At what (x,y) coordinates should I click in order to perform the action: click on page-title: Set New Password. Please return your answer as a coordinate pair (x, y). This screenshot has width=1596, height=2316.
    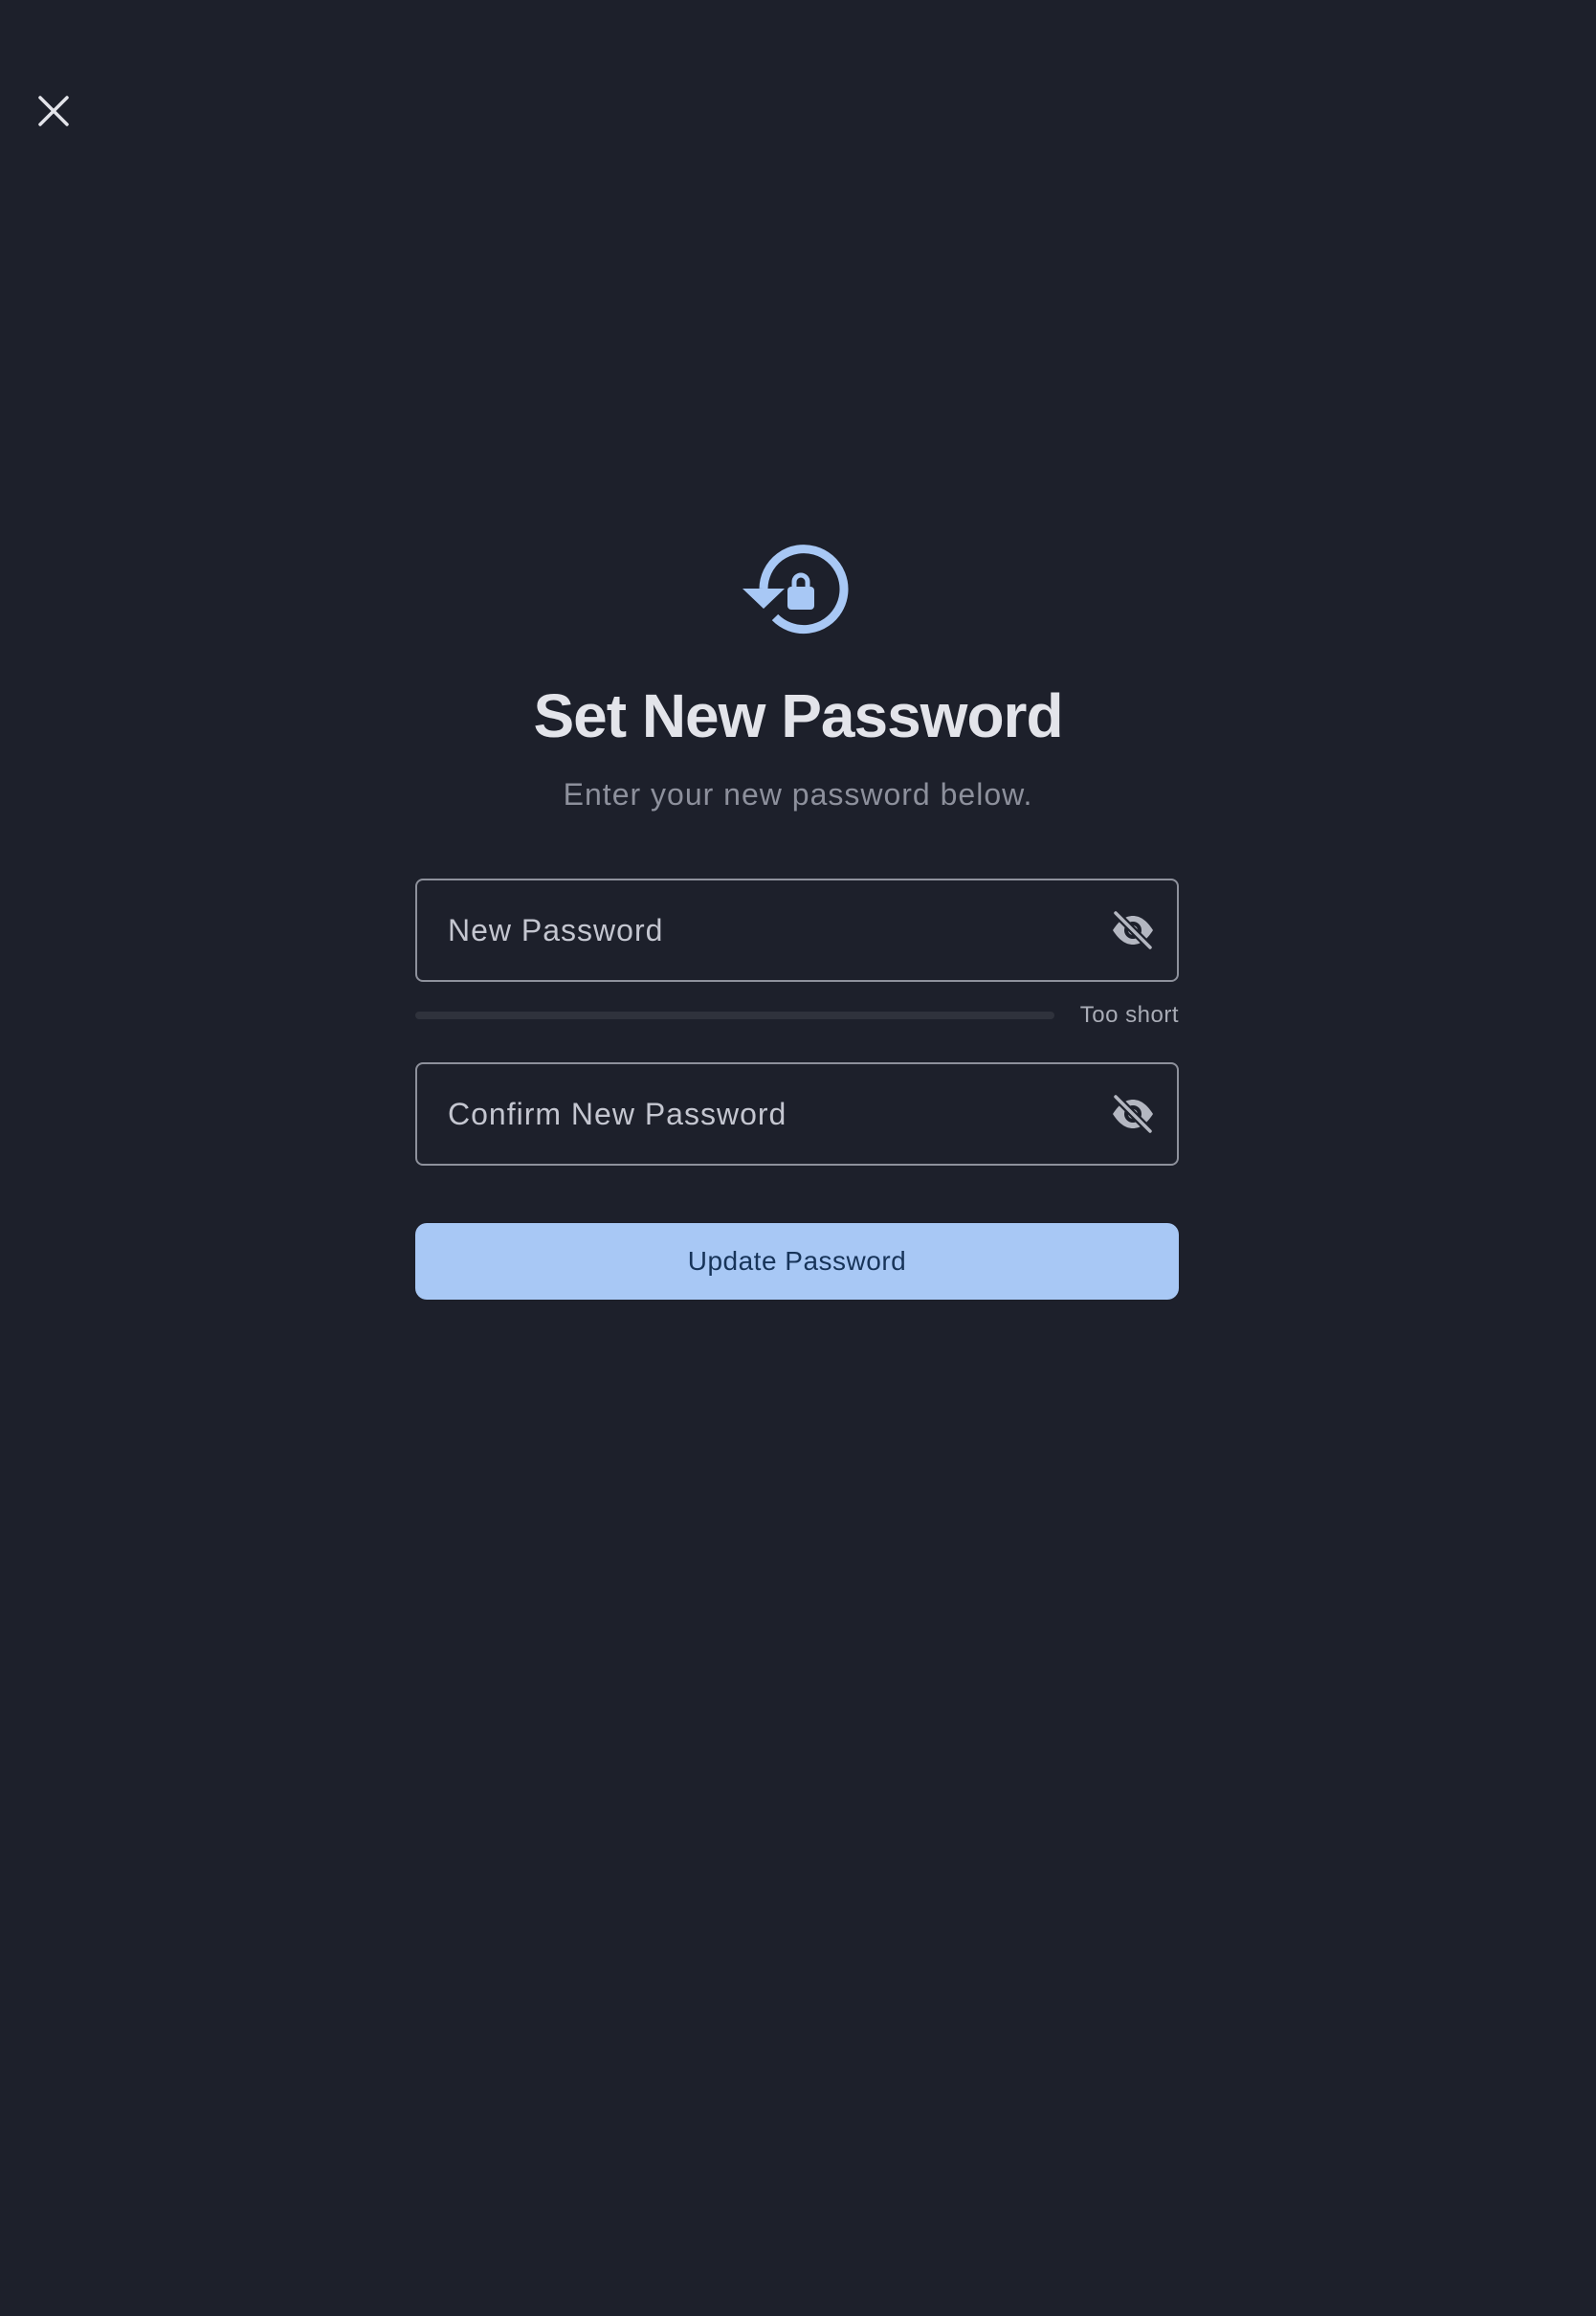
    Looking at the image, I should click on (798, 715).